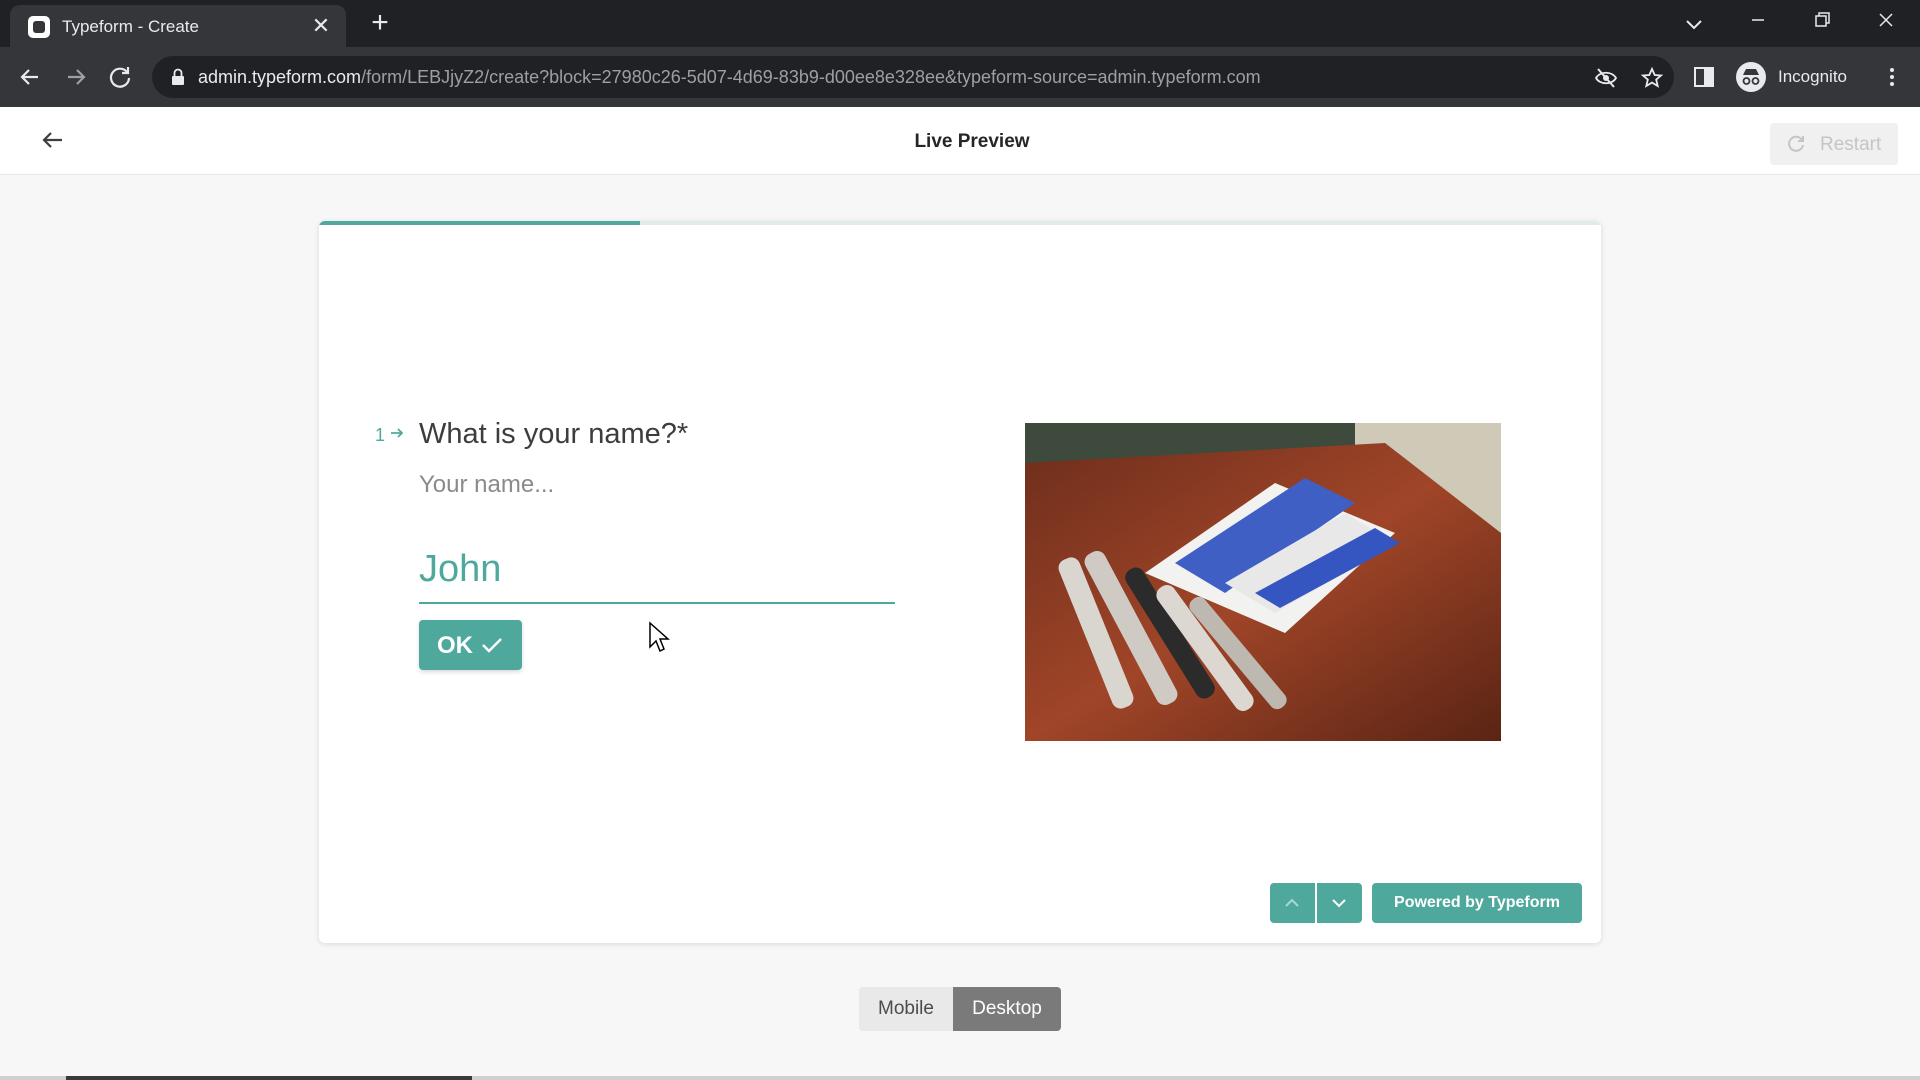  I want to click on typeform-favicon-icon, so click(39, 27).